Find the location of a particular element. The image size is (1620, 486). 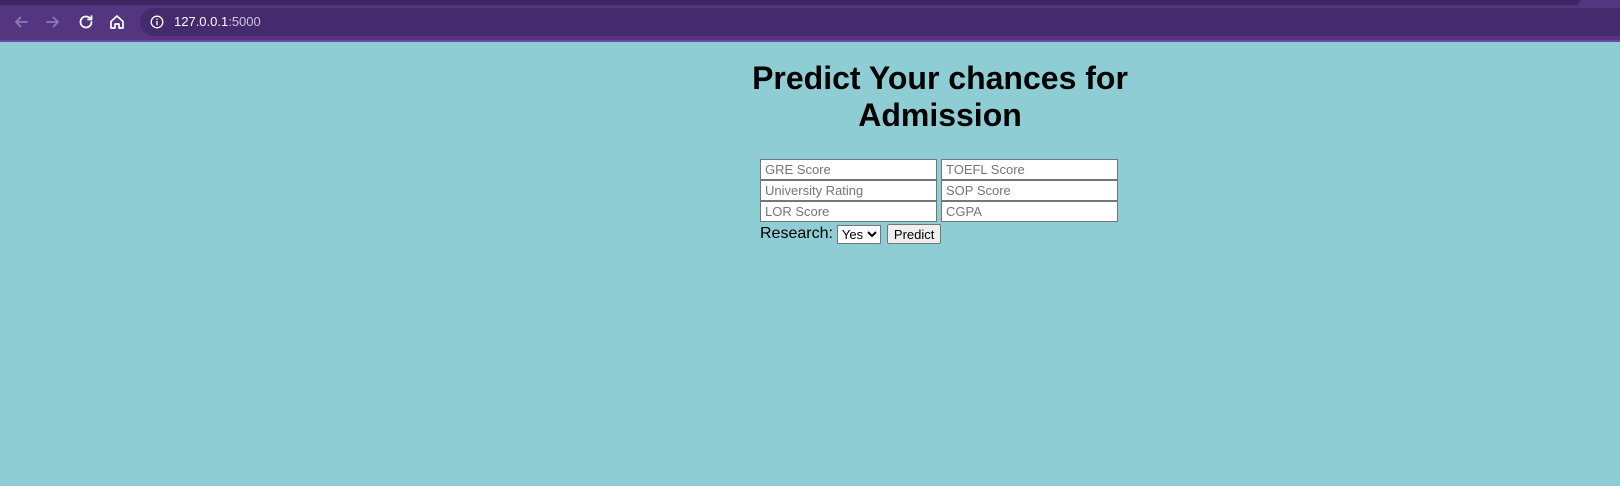

sop-score-input is located at coordinates (1029, 190).